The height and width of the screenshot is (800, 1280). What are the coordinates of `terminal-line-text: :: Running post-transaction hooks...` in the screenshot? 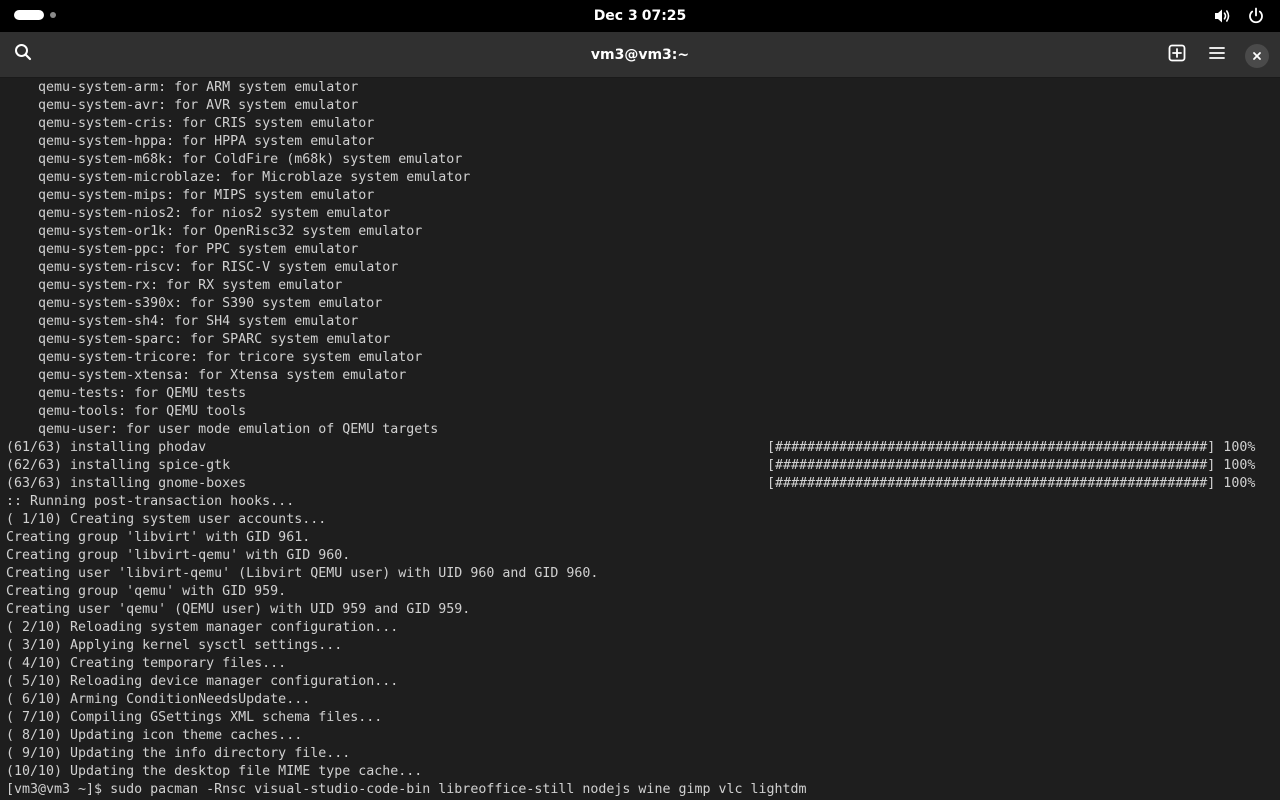 It's located at (150, 501).